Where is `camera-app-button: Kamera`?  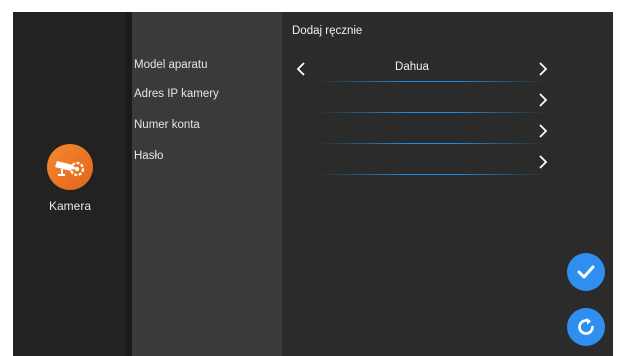 camera-app-button: Kamera is located at coordinates (70, 178).